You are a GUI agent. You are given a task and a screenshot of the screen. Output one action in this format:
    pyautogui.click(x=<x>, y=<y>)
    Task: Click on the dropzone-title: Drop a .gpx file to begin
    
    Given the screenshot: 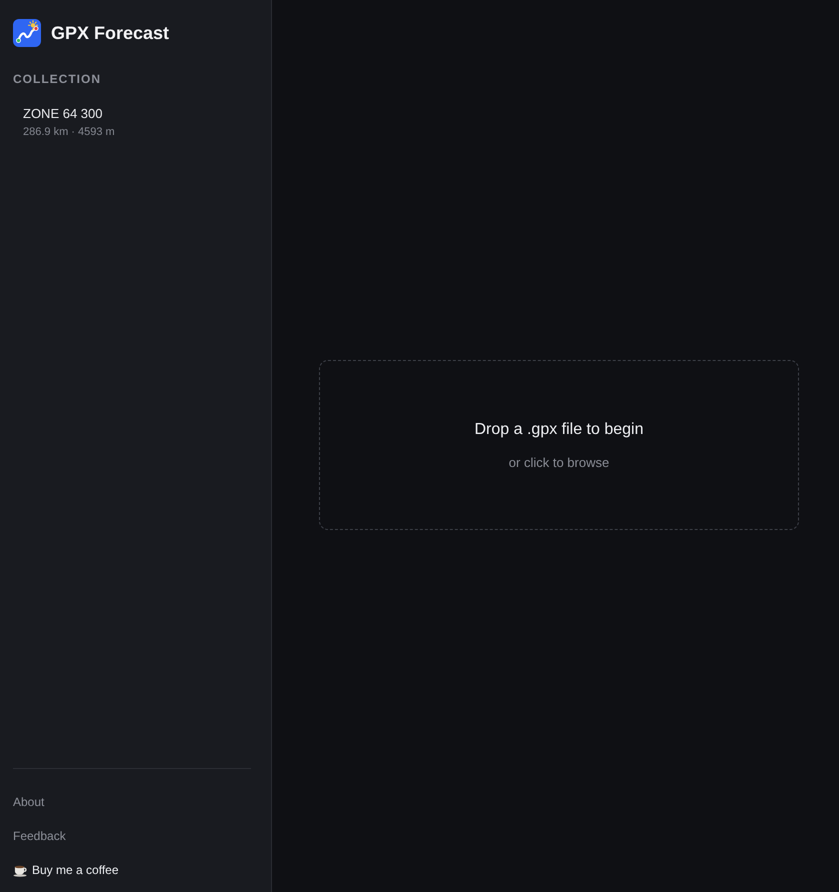 What is the action you would take?
    pyautogui.click(x=559, y=429)
    